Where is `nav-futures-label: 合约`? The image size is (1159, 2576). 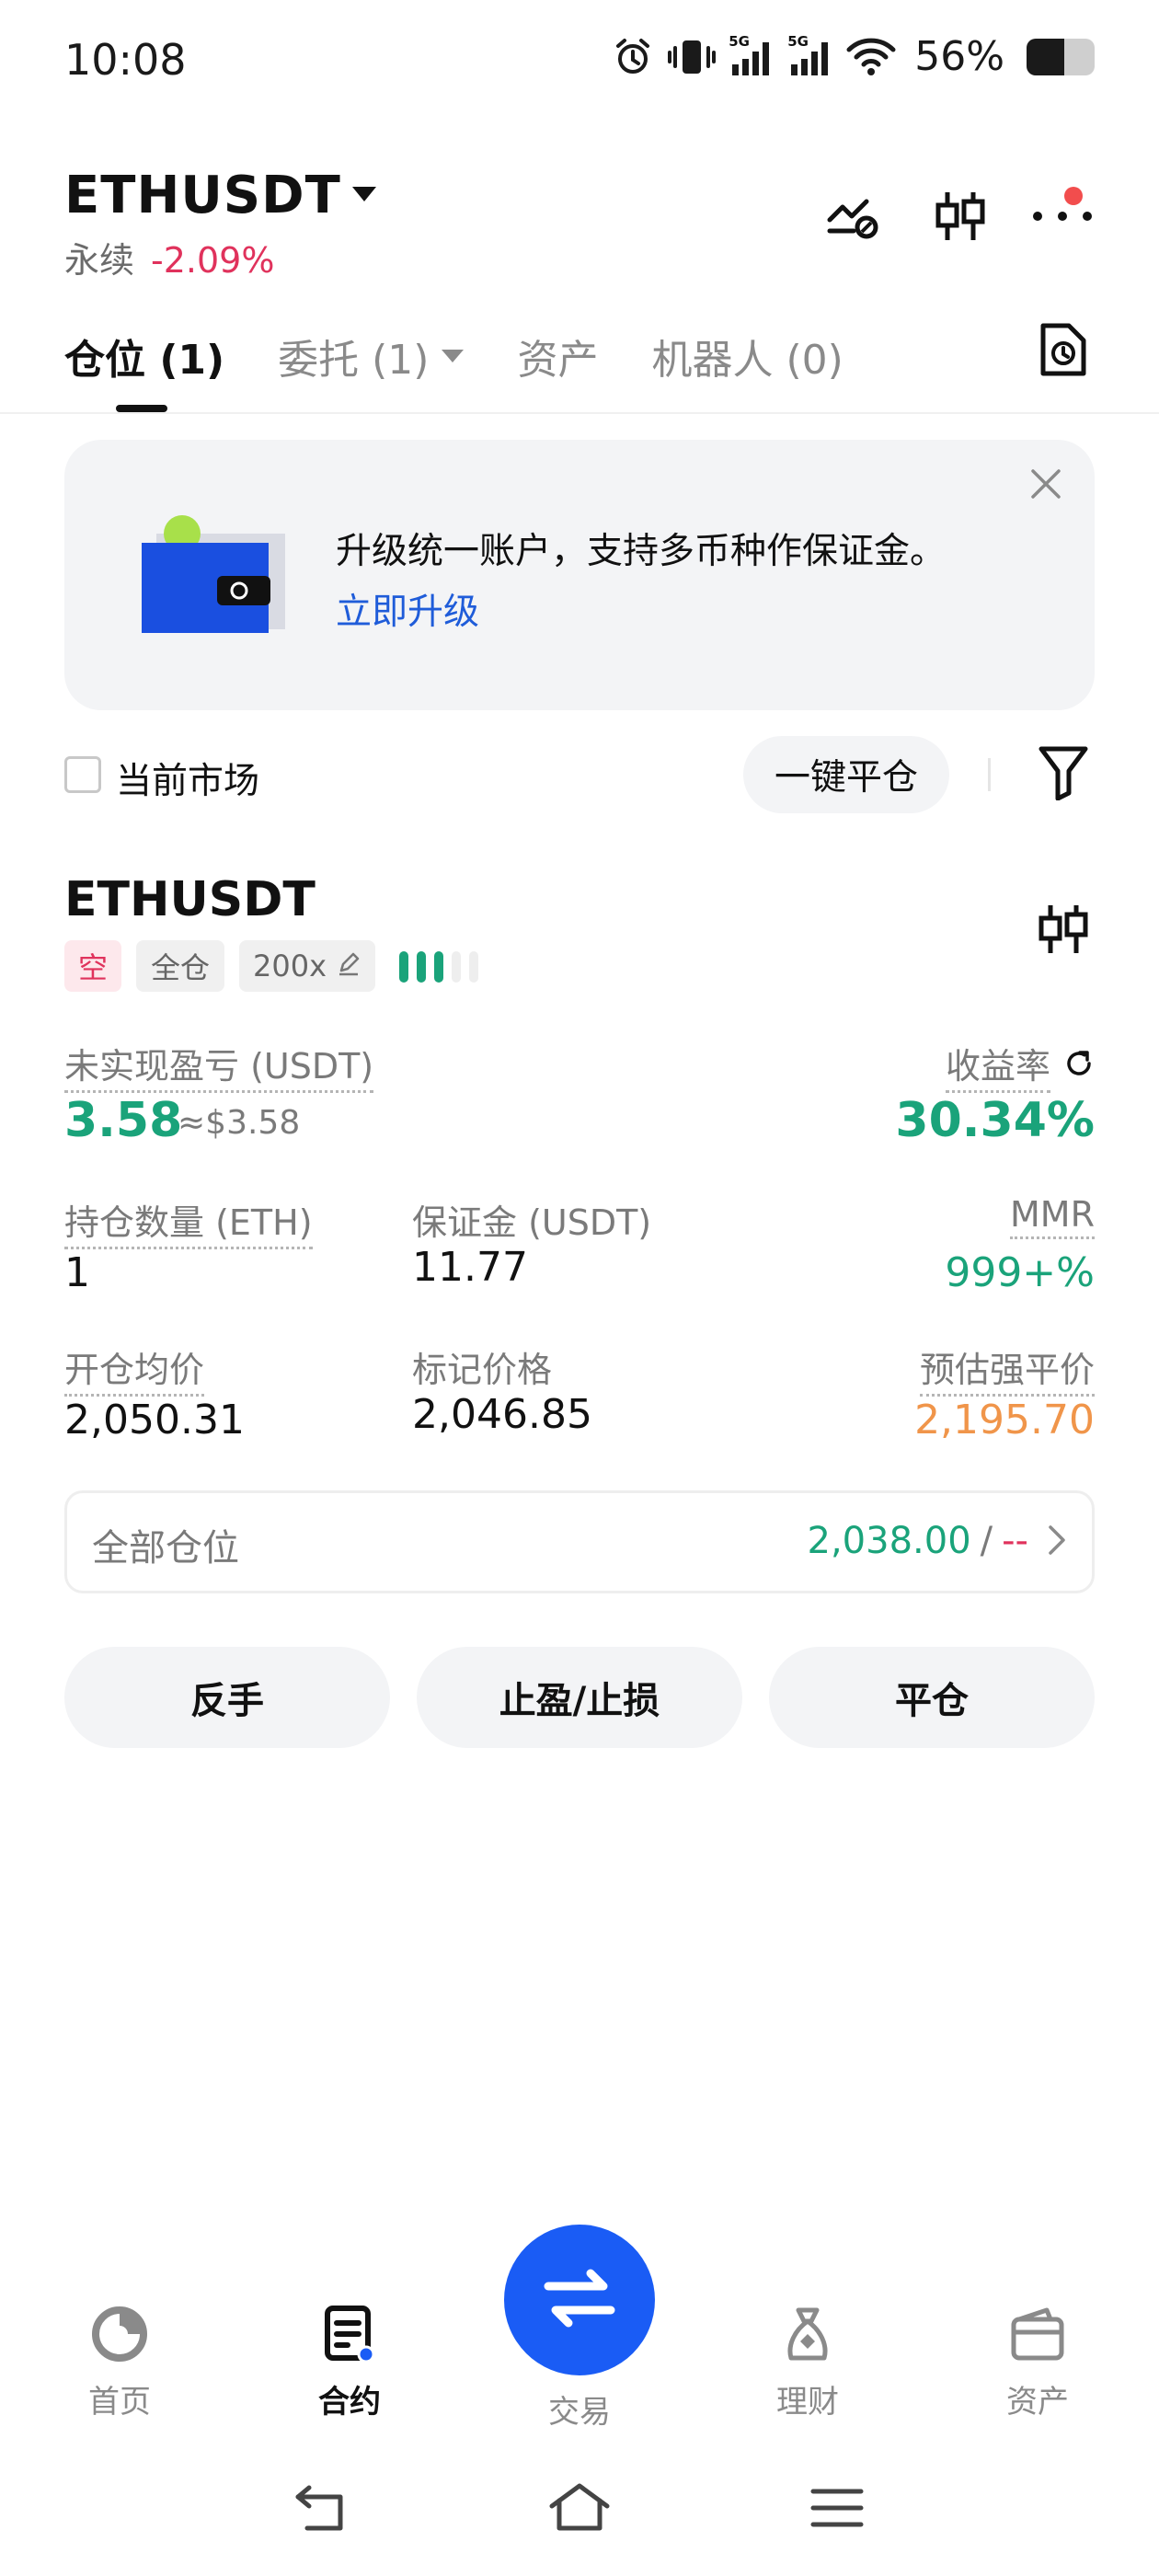 nav-futures-label: 合约 is located at coordinates (349, 2402).